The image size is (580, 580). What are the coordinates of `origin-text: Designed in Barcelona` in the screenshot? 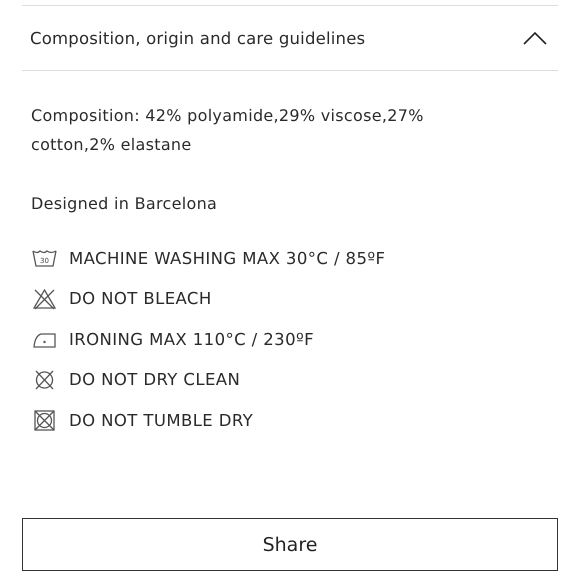 It's located at (124, 204).